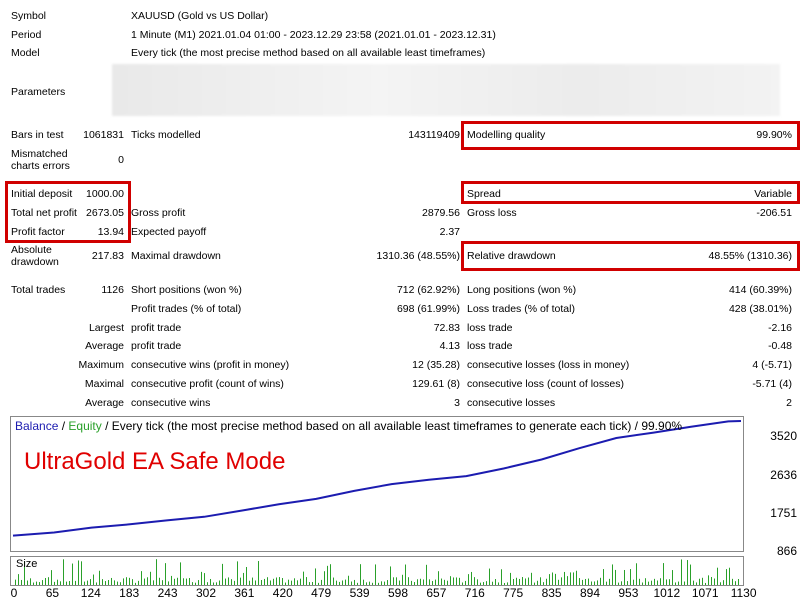 This screenshot has height=600, width=803. I want to click on x-tick-18: 1071, so click(705, 593).